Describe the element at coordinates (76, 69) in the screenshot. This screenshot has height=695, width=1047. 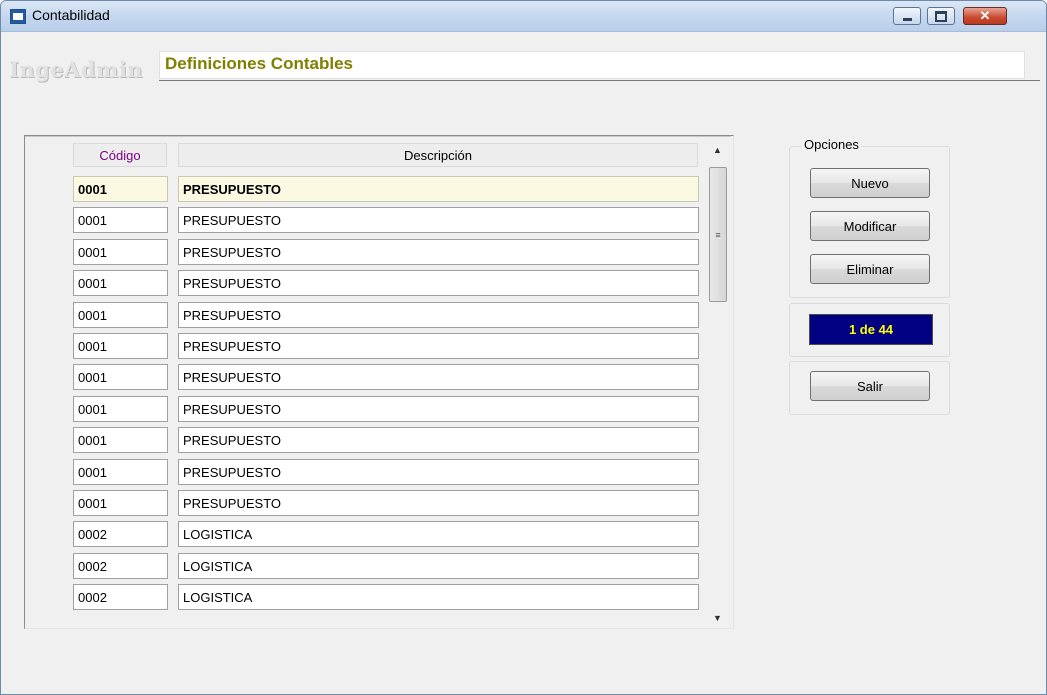
I see `brand-logo: IngeAdmin` at that location.